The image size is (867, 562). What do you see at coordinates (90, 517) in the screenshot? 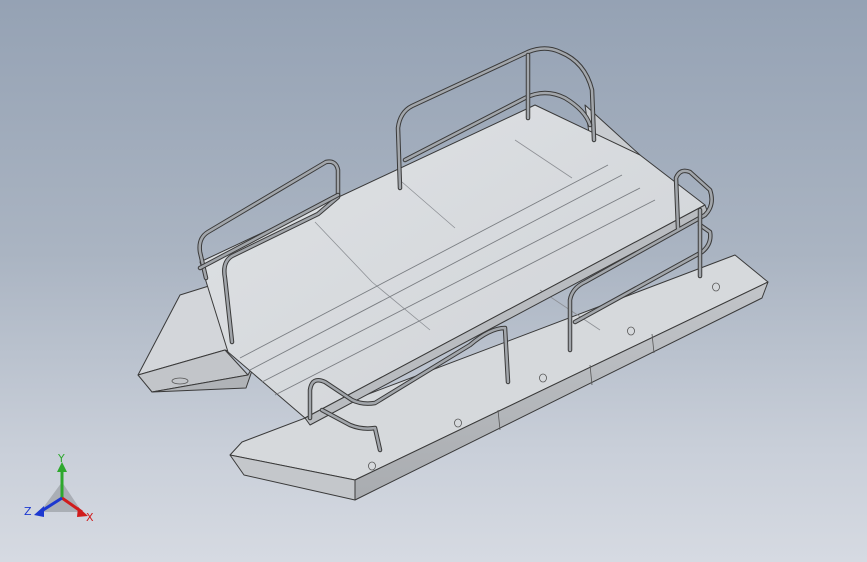
I see `x-axis-label: X` at bounding box center [90, 517].